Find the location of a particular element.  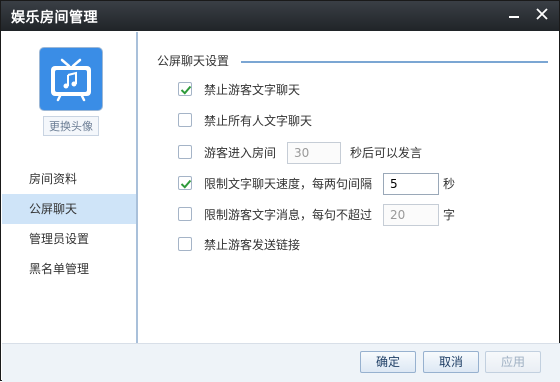

checkbox-limit-speed is located at coordinates (185, 183).